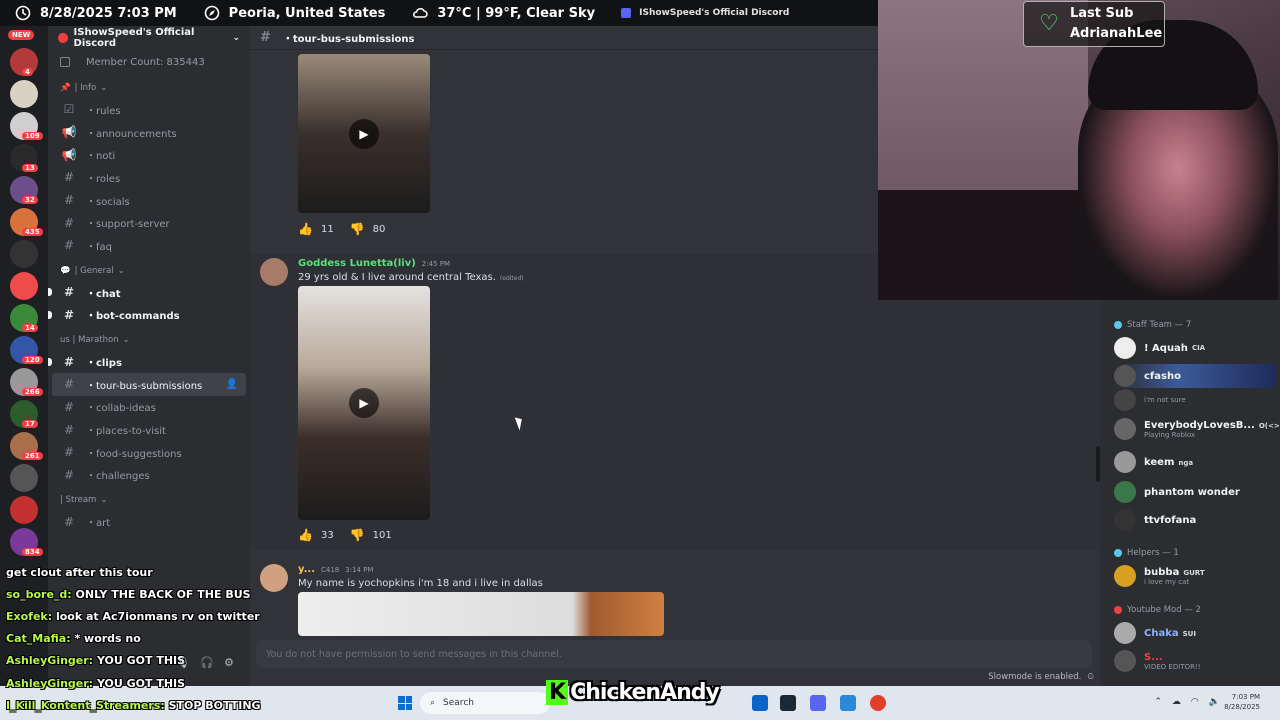 The image size is (1280, 720). I want to click on checklist-icon: ☑, so click(69, 109).